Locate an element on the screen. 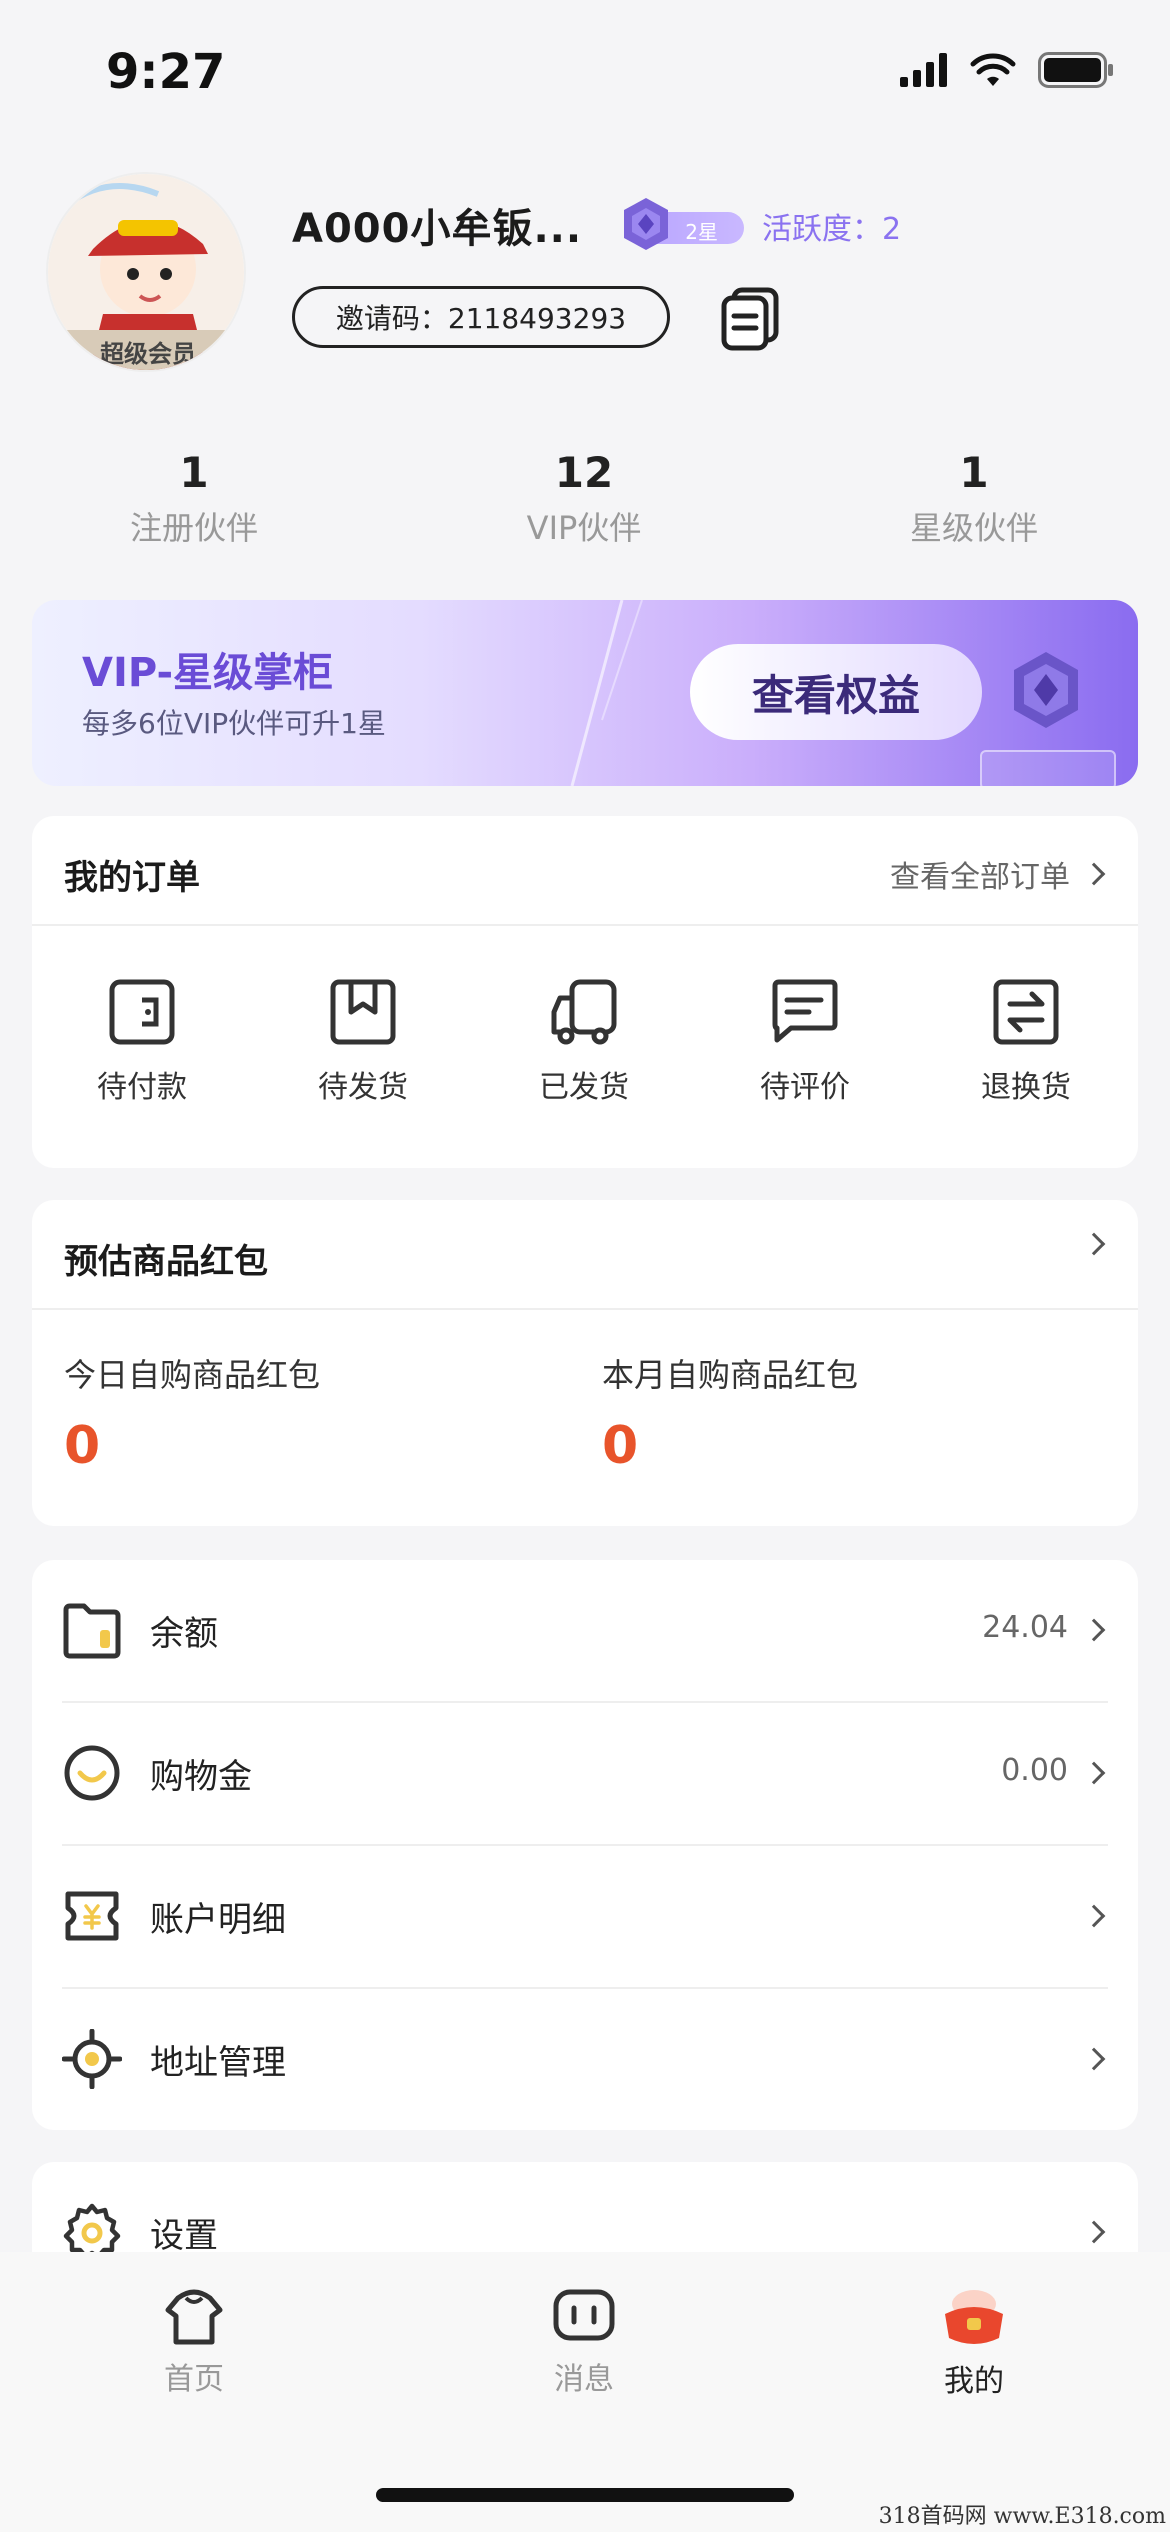 The width and height of the screenshot is (1170, 2532). exchange-icon is located at coordinates (1026, 1012).